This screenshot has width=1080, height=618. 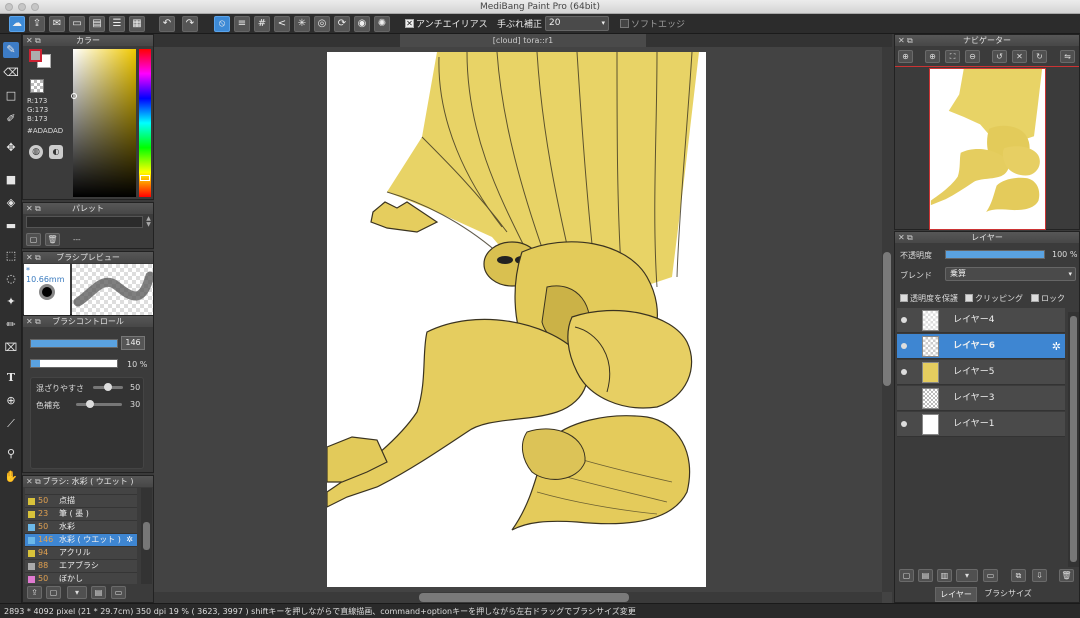 What do you see at coordinates (262, 24) in the screenshot?
I see `grid-snap-icon: #` at bounding box center [262, 24].